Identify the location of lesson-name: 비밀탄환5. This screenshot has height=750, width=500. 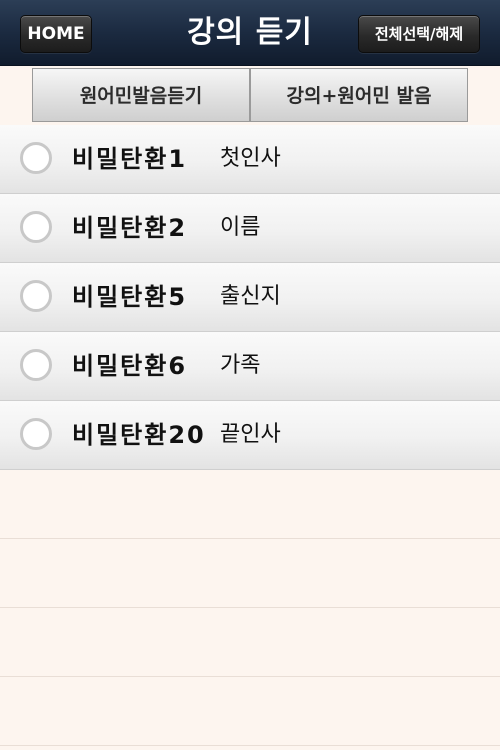
(130, 297).